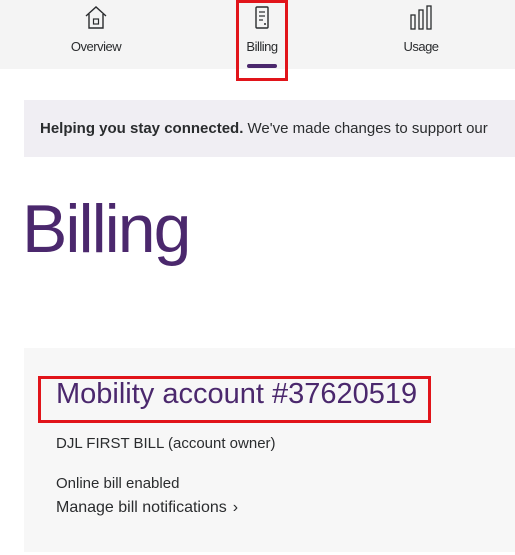  What do you see at coordinates (421, 17) in the screenshot?
I see `bar-chart-icon` at bounding box center [421, 17].